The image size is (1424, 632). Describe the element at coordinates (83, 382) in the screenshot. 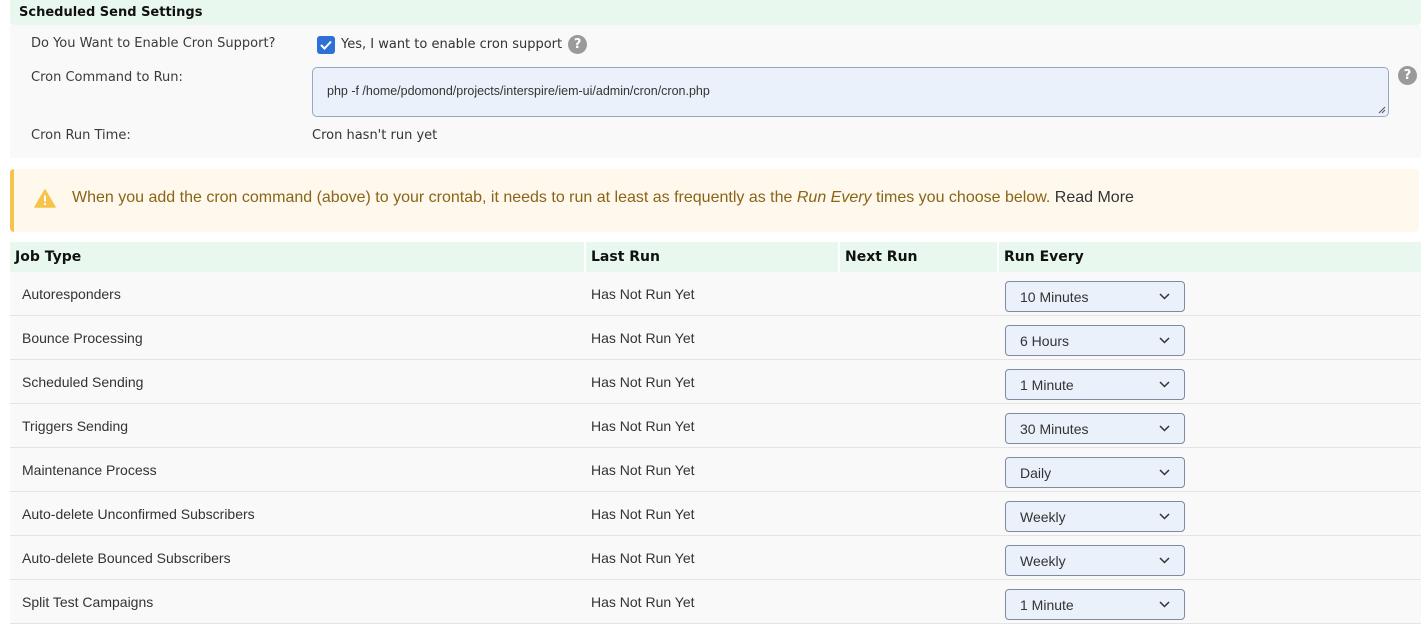

I see `job-type-cell: Scheduled Sending` at that location.